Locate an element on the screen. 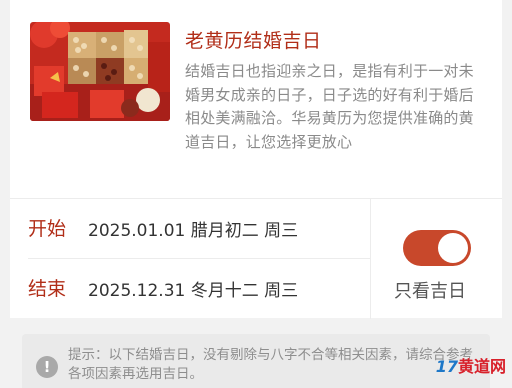 This screenshot has width=512, height=388. start-label: 开始 is located at coordinates (47, 229).